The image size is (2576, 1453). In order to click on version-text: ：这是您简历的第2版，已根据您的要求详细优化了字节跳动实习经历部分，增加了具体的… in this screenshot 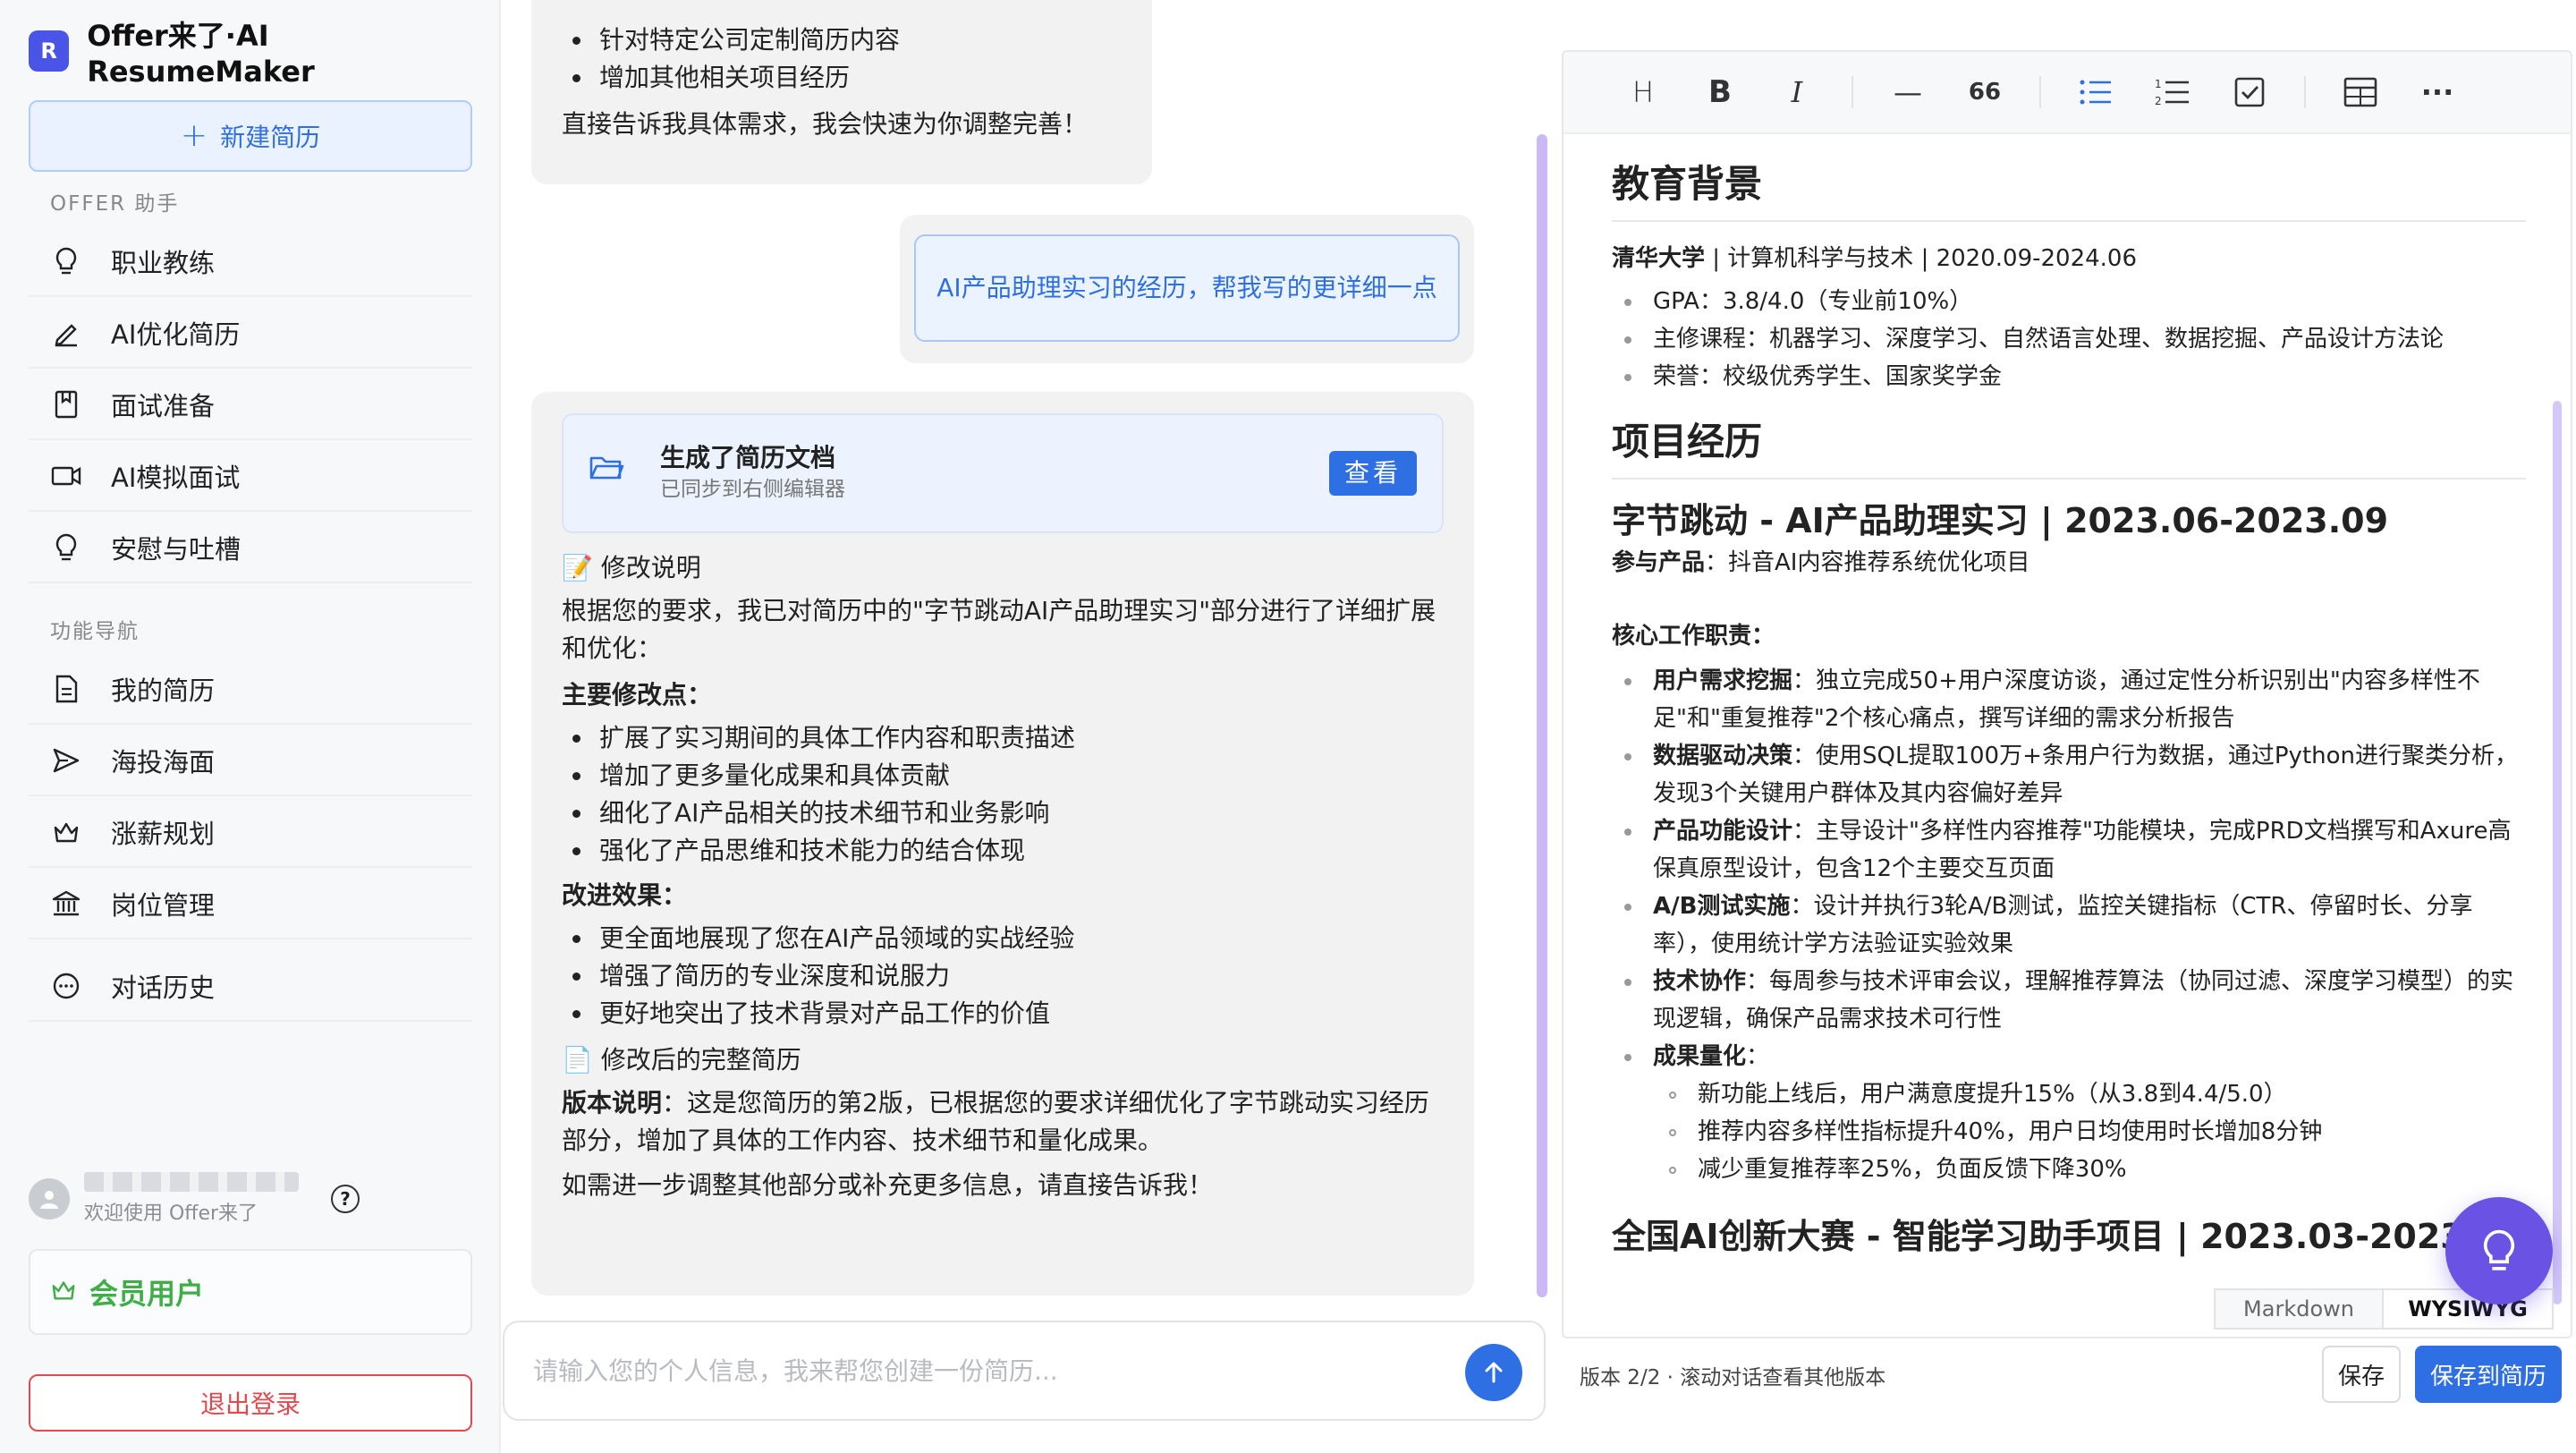, I will do `click(995, 1121)`.